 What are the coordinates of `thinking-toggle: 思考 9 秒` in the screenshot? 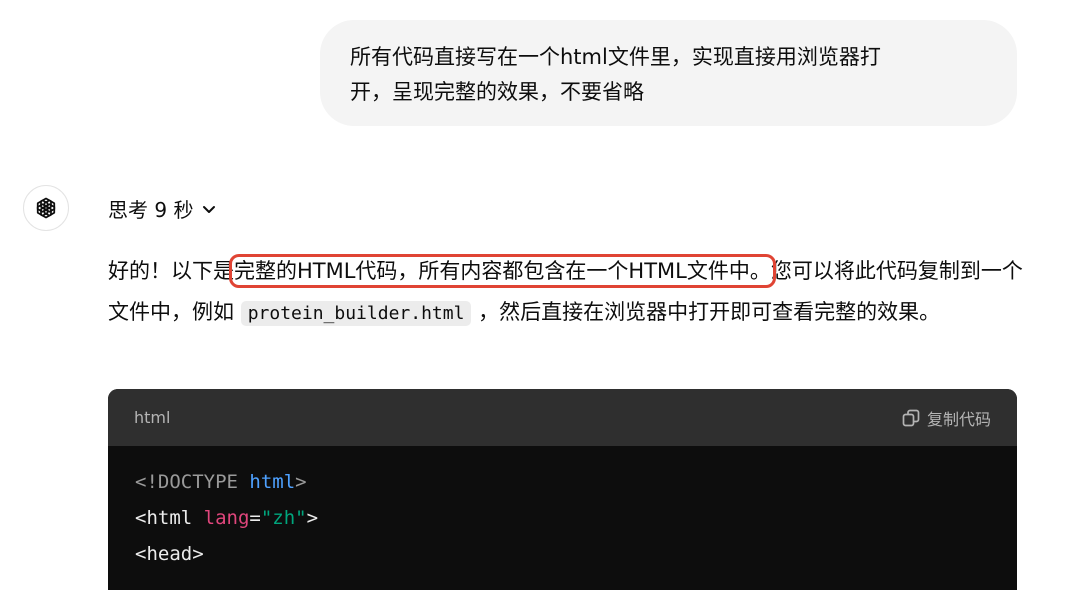 It's located at (162, 208).